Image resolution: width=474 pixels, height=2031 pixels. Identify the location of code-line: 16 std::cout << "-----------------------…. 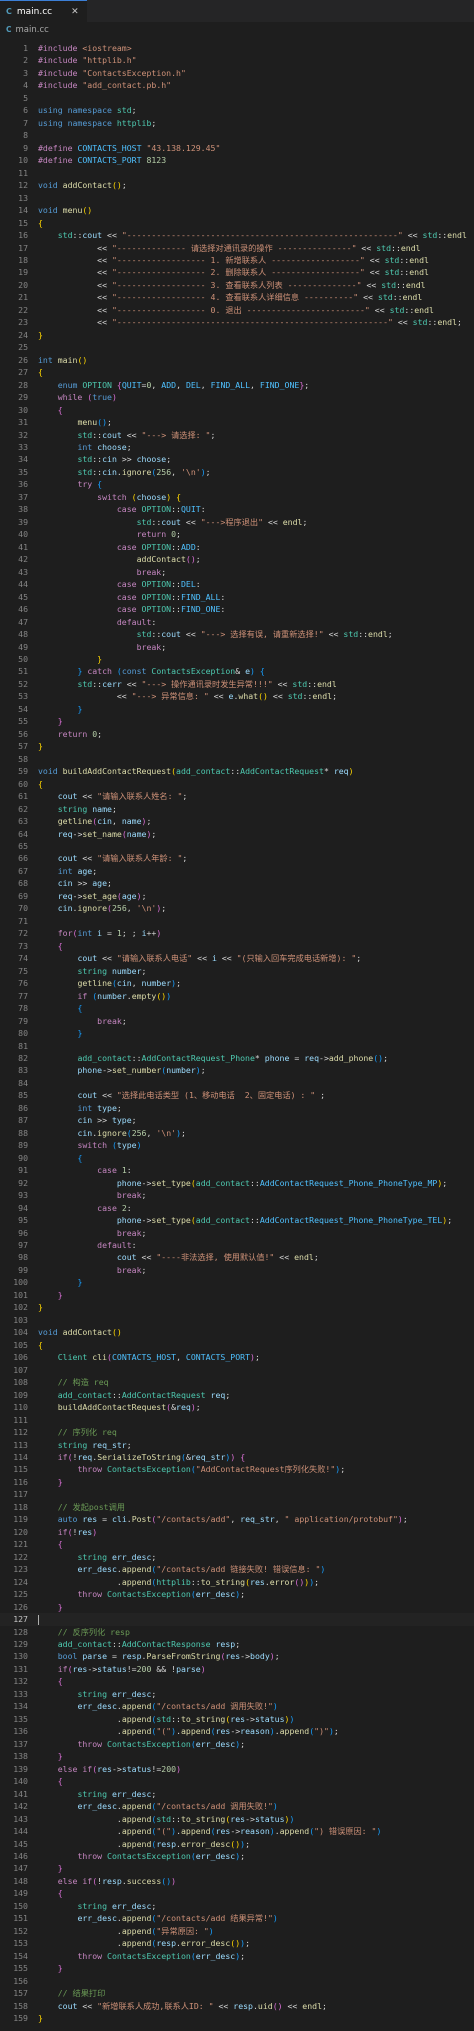
(237, 235).